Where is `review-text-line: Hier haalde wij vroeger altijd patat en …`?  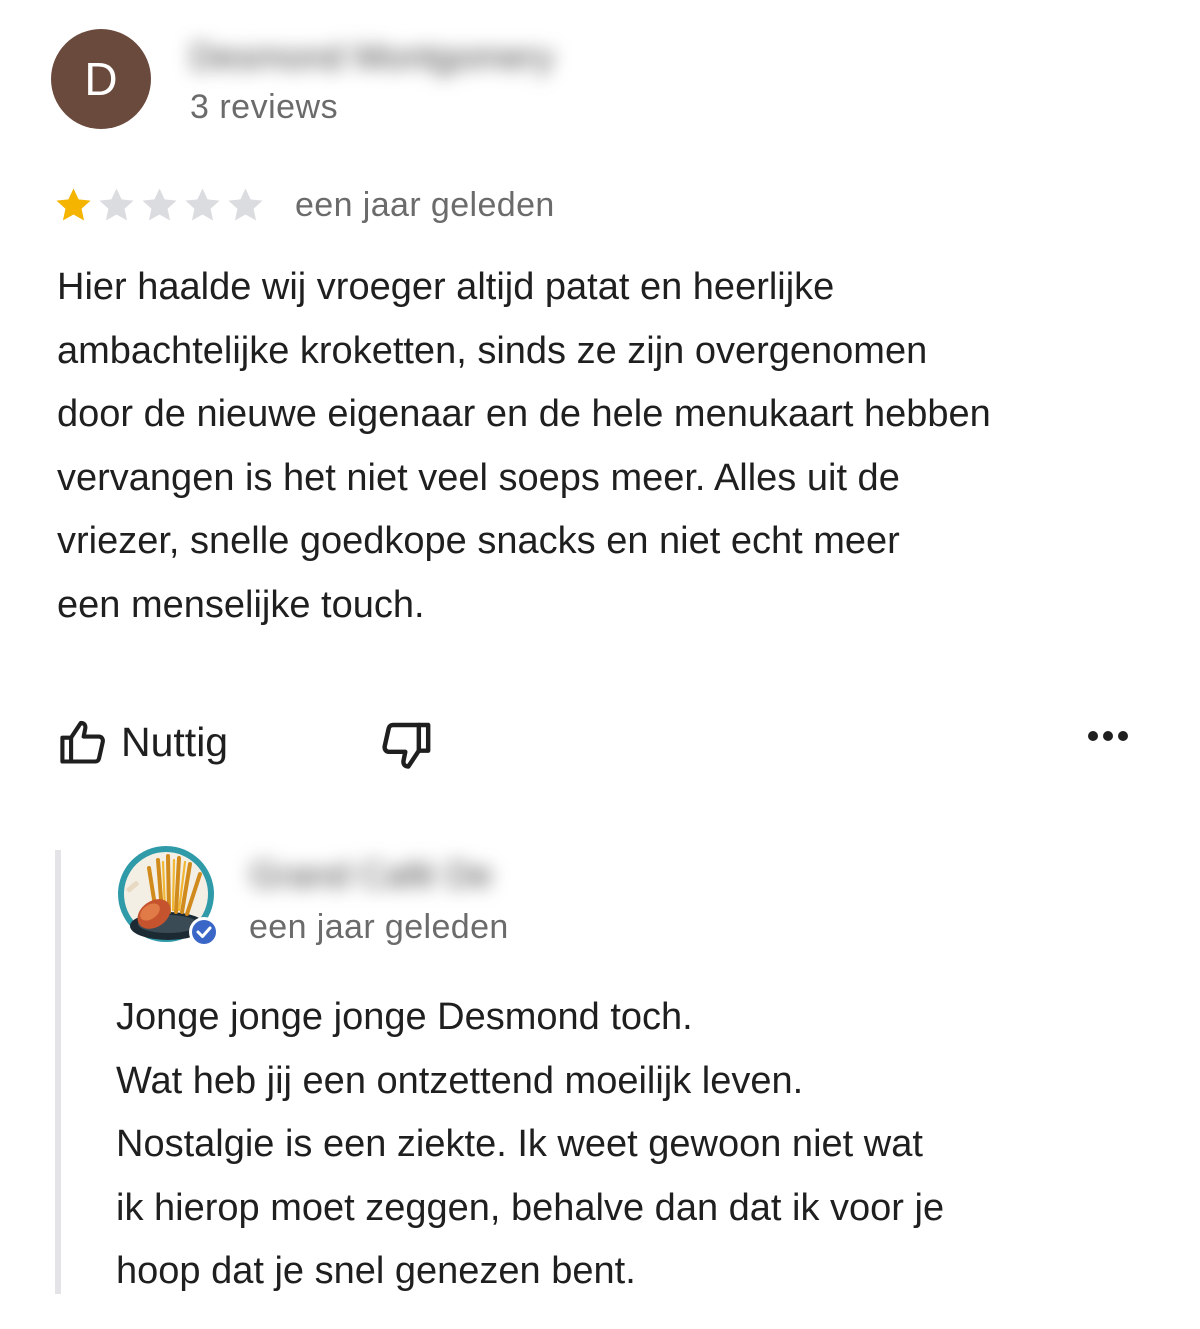 review-text-line: Hier haalde wij vroeger altijd patat en … is located at coordinates (446, 287).